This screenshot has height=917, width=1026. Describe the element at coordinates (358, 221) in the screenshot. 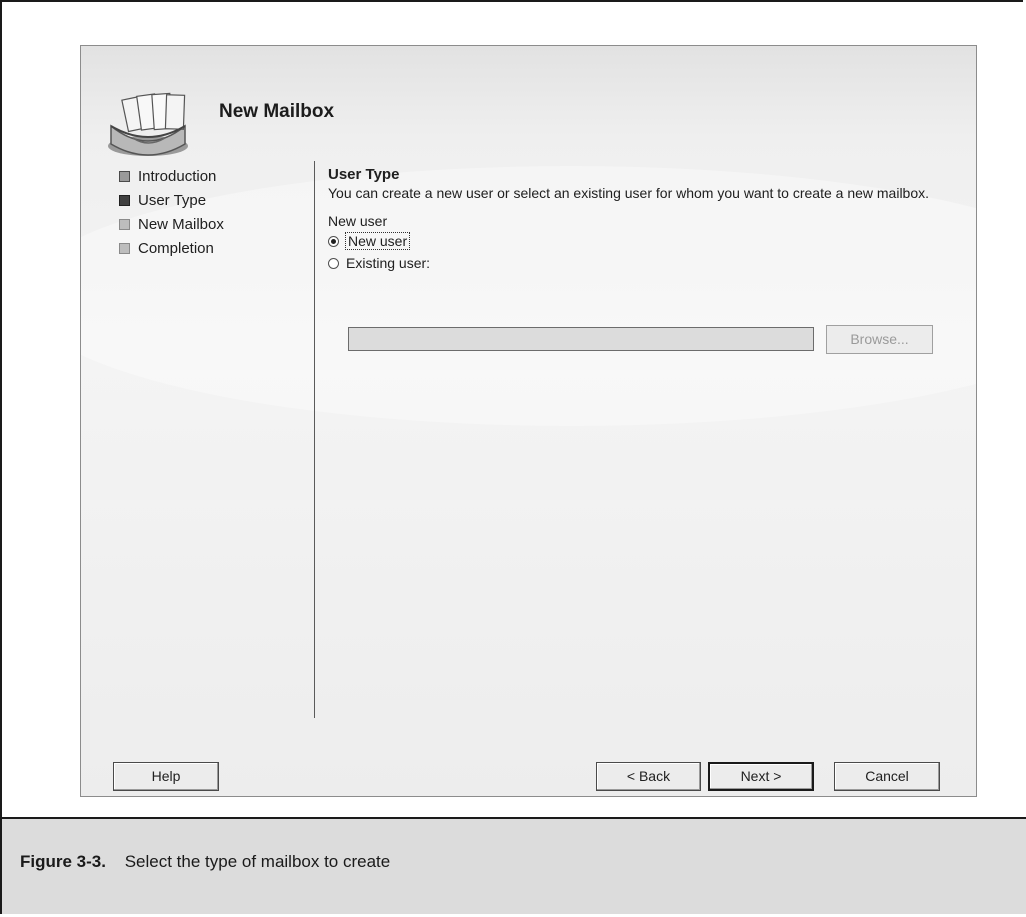

I see `group-label: New user` at that location.